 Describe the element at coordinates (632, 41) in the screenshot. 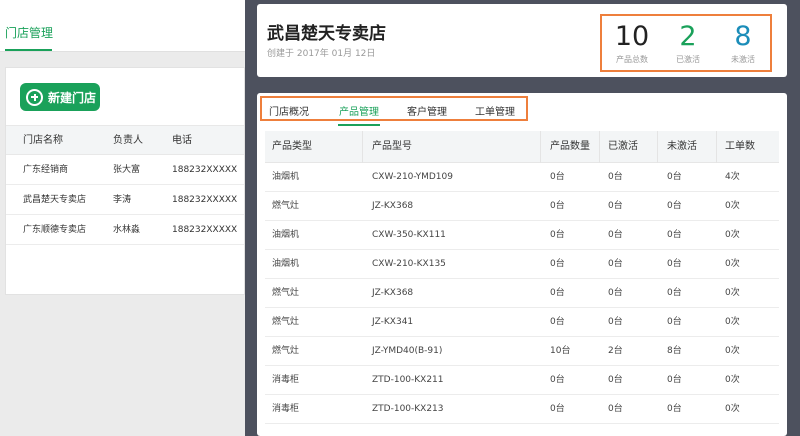

I see `stat-total-products: 10 产品总数` at that location.